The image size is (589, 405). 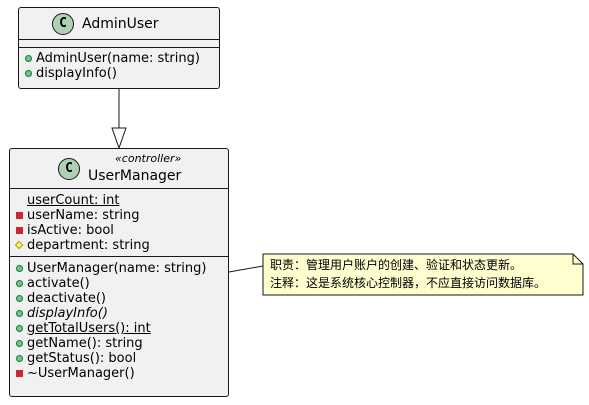 I want to click on method-row: getStatus(): bool, so click(x=119, y=358).